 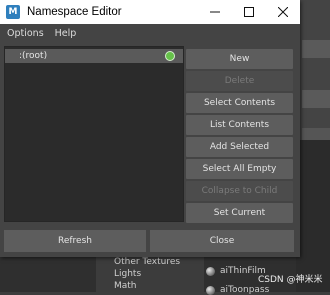 I want to click on background-outliner, so click(x=48, y=274).